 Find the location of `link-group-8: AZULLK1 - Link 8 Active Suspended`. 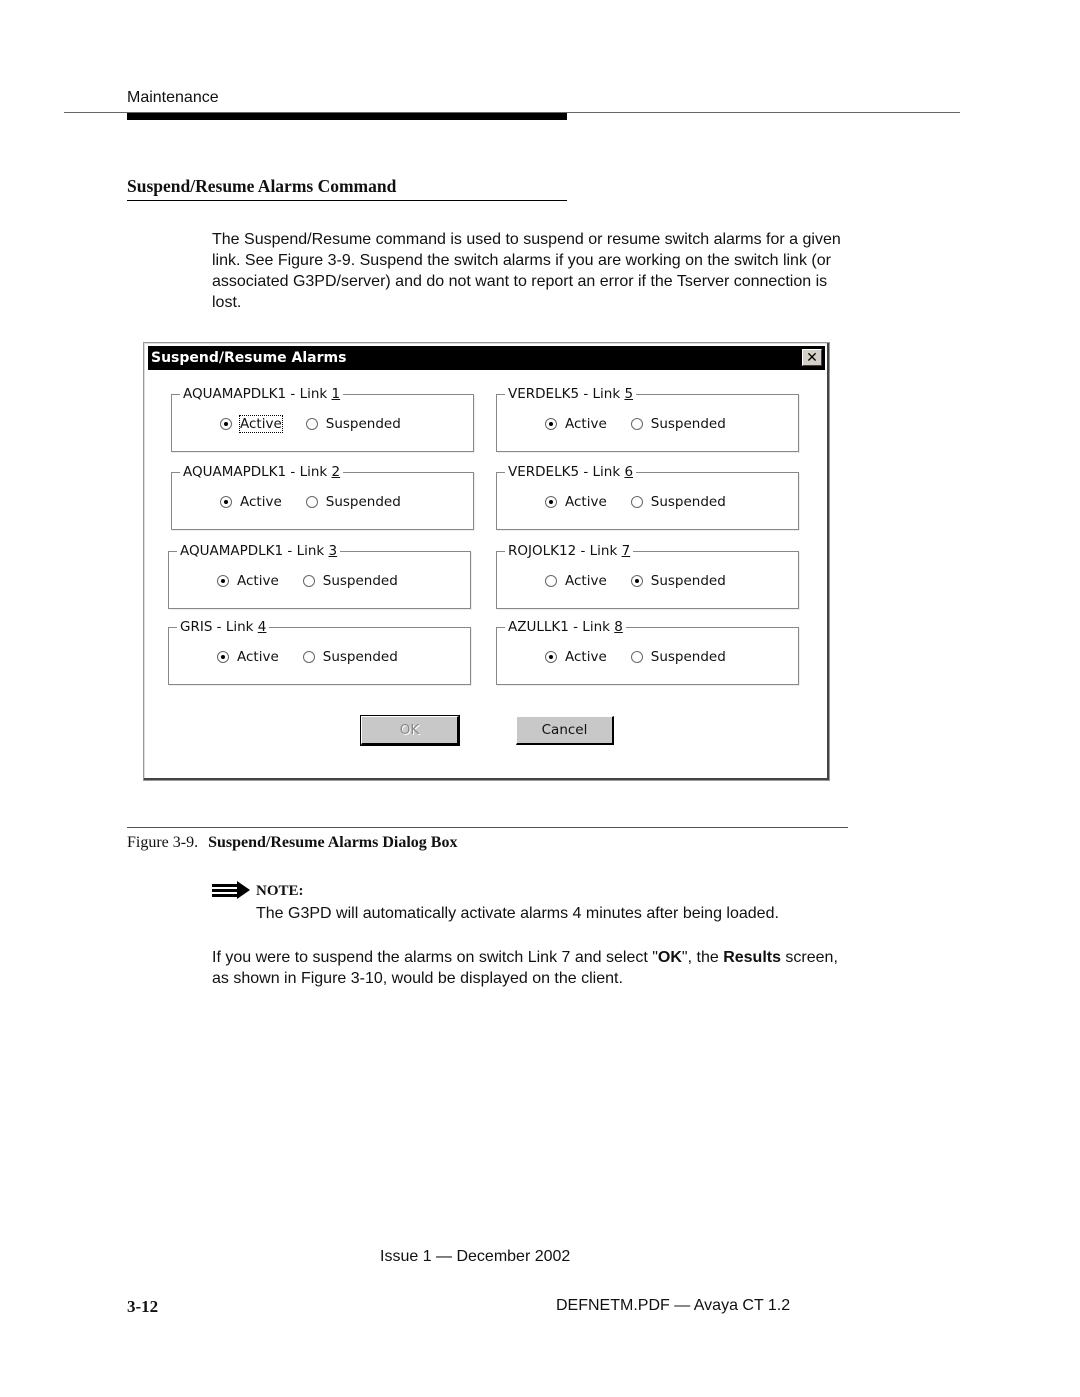

link-group-8: AZULLK1 - Link 8 Active Suspended is located at coordinates (647, 651).